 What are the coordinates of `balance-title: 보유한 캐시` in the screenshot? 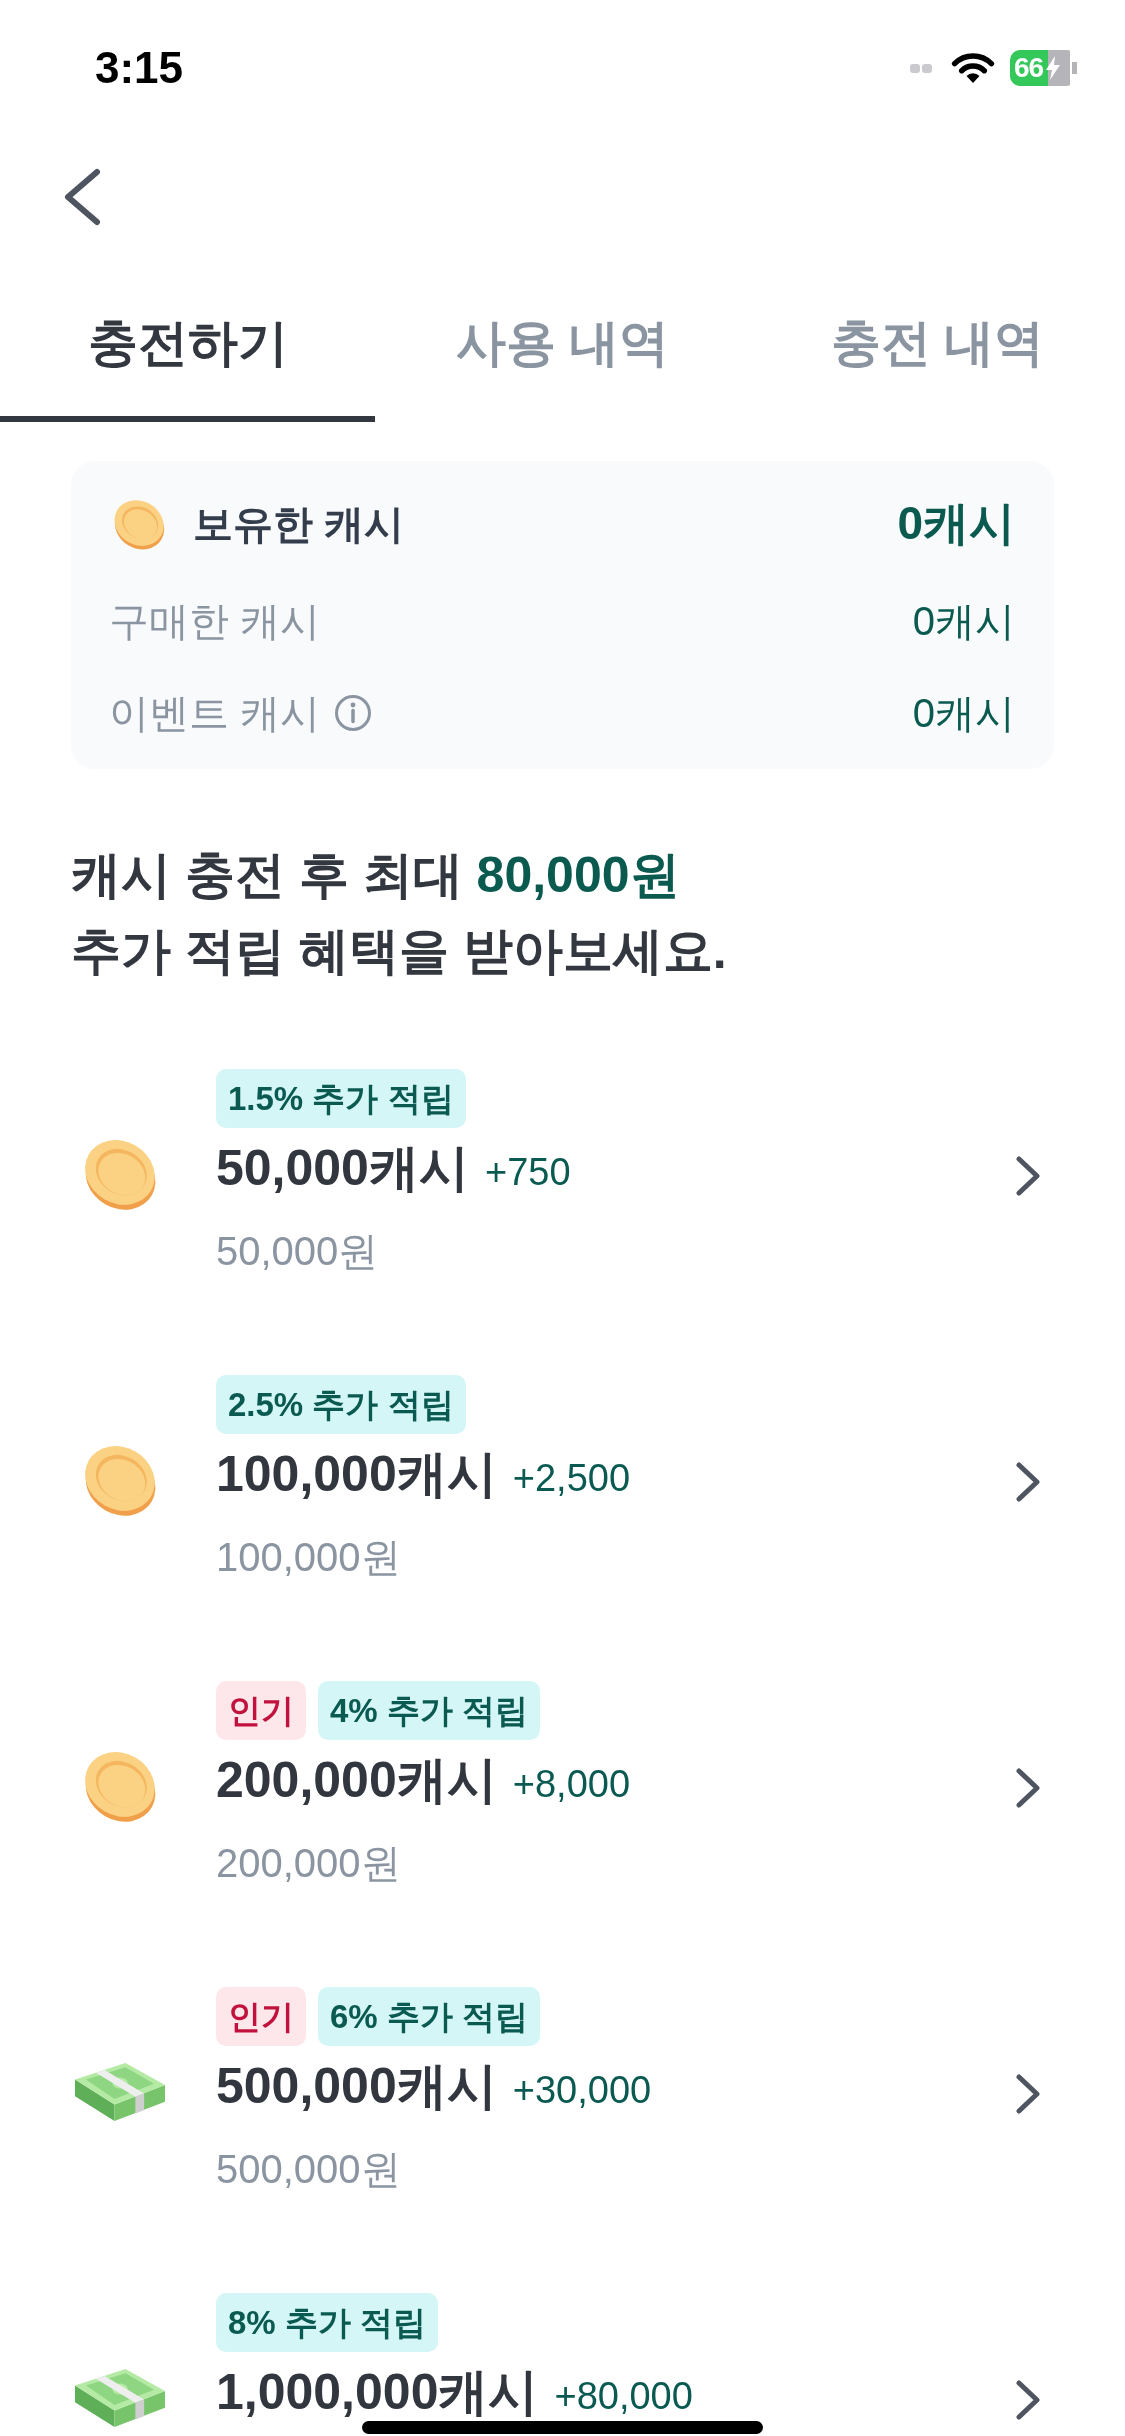 It's located at (299, 524).